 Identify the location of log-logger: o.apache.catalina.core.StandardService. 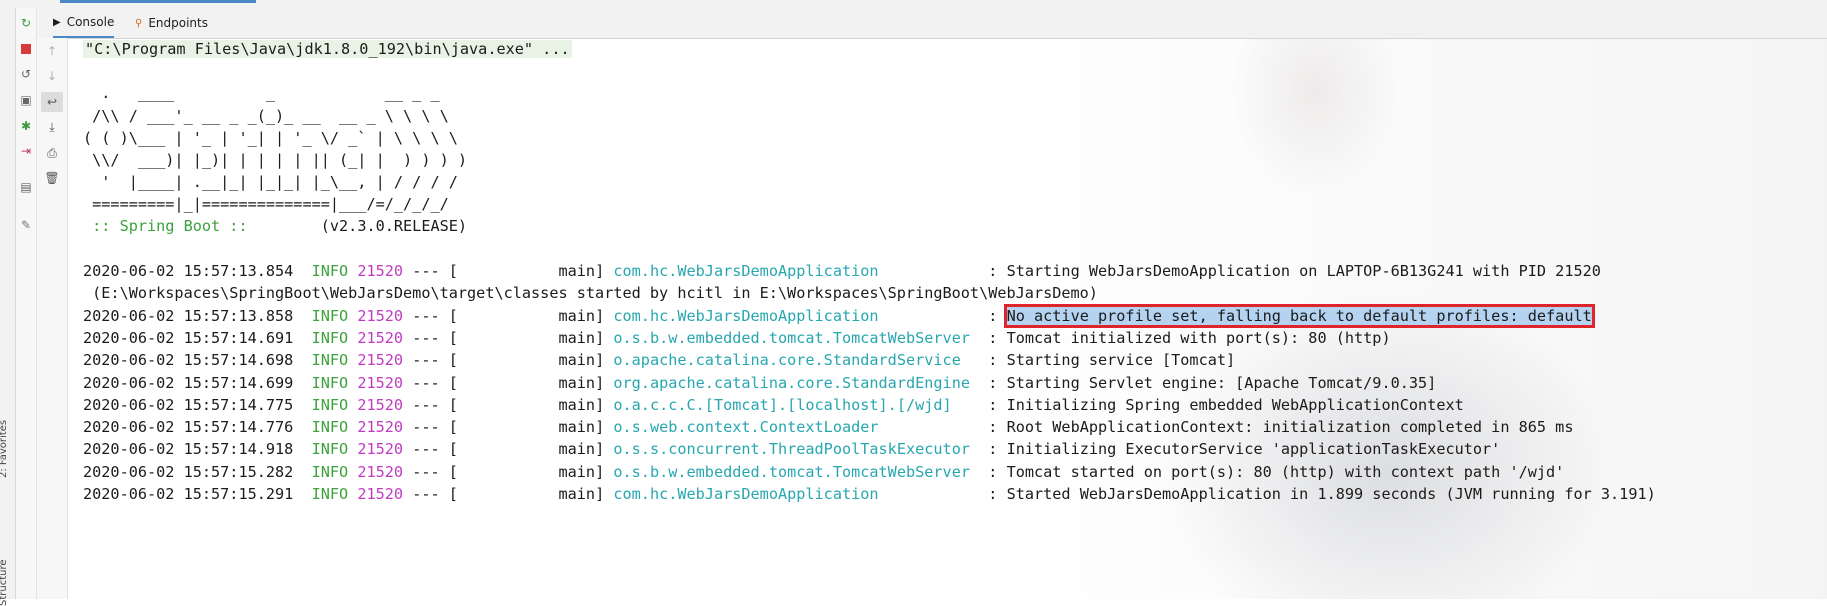
(796, 360).